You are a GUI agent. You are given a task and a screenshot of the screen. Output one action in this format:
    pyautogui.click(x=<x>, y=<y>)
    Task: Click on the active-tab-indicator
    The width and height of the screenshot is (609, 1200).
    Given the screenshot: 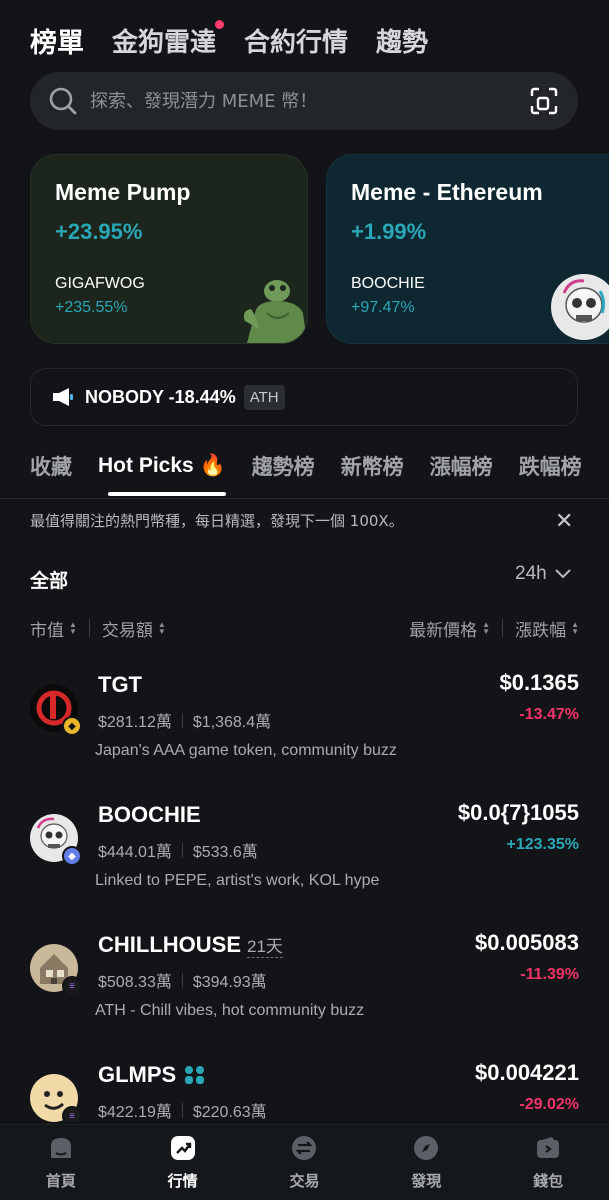 What is the action you would take?
    pyautogui.click(x=167, y=494)
    